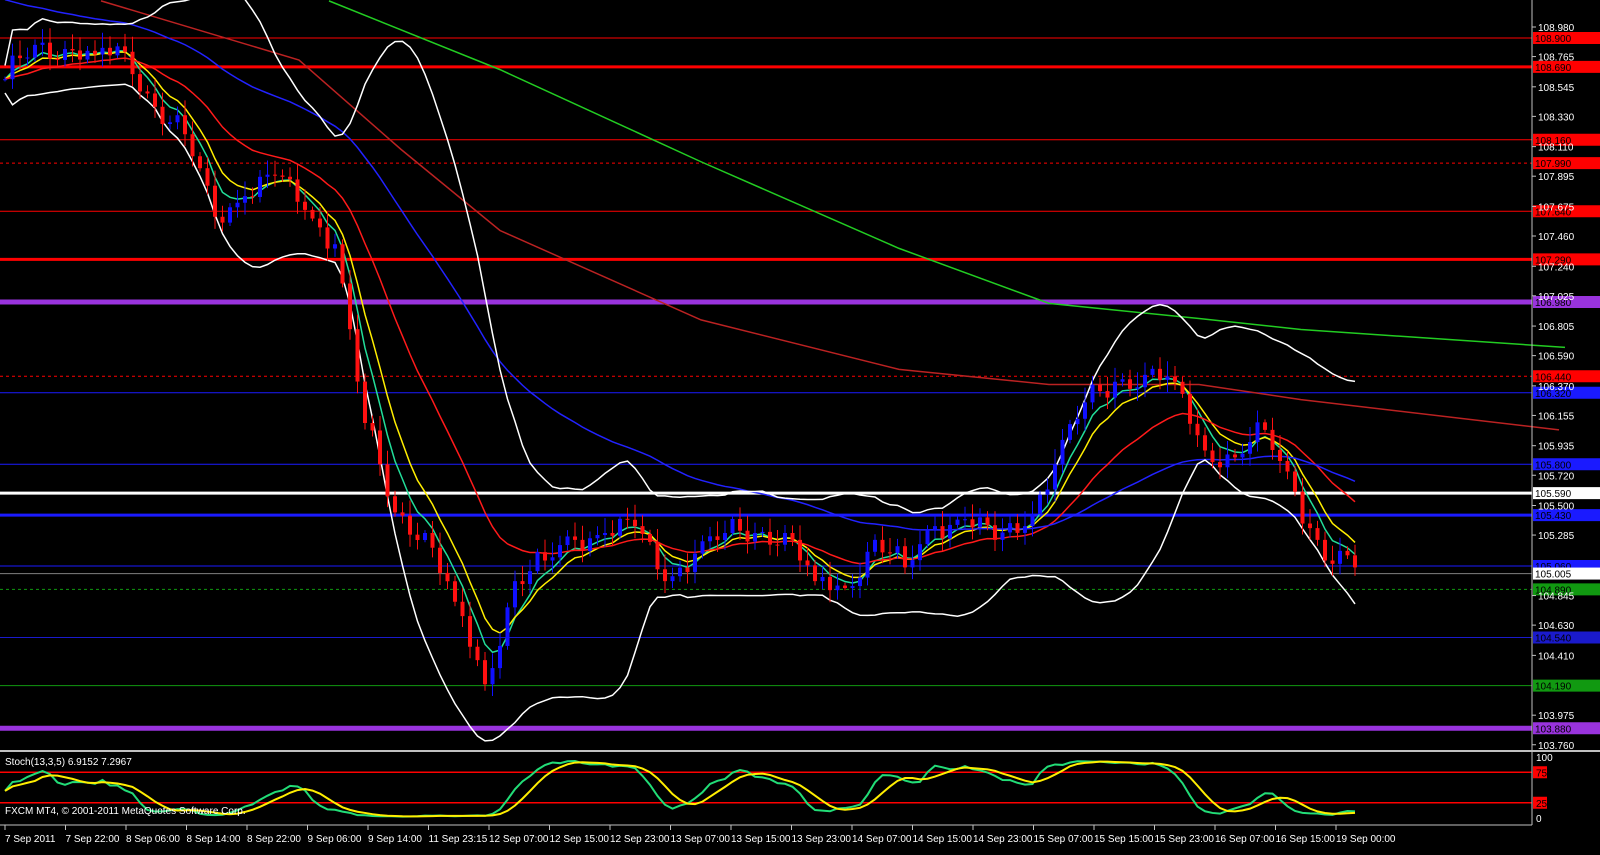  What do you see at coordinates (1556, 267) in the screenshot?
I see `price-tick-label: 107.240` at bounding box center [1556, 267].